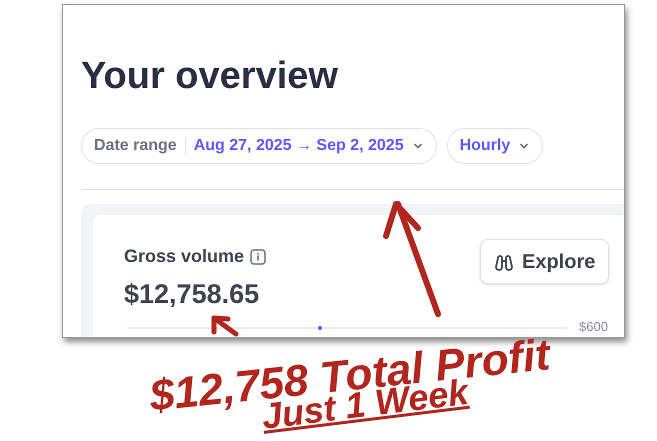  Describe the element at coordinates (258, 256) in the screenshot. I see `info-icon` at that location.